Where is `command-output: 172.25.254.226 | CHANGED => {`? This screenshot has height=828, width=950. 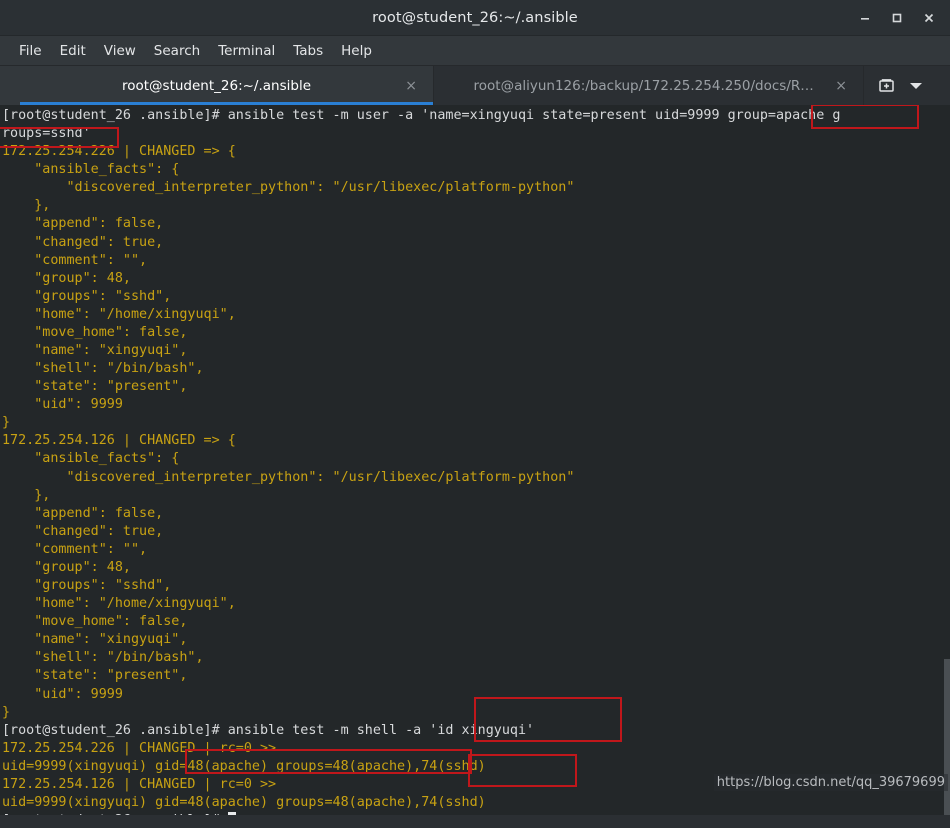 command-output: 172.25.254.226 | CHANGED => { is located at coordinates (119, 152).